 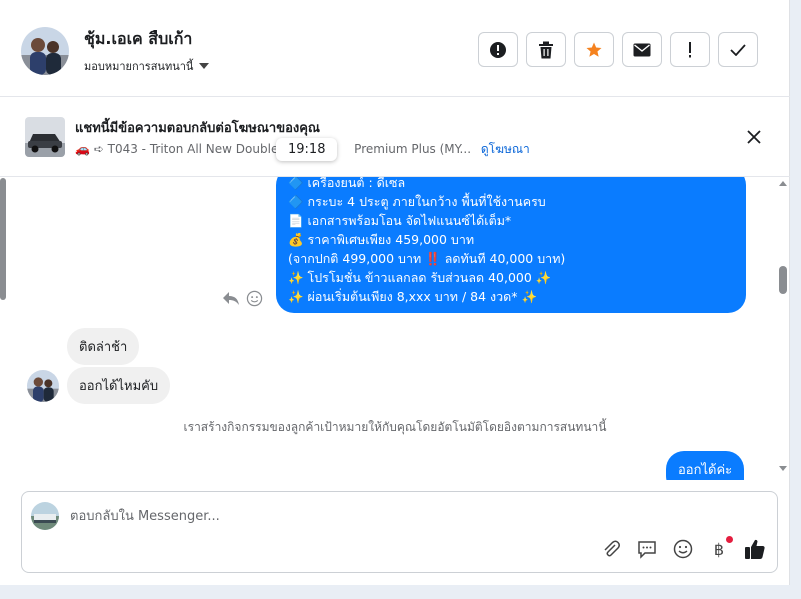 I want to click on message-line: ✨ โปรโมชั่น ข้าวแลกลด รับส่วนลด 40,000 ✨, so click(x=420, y=277).